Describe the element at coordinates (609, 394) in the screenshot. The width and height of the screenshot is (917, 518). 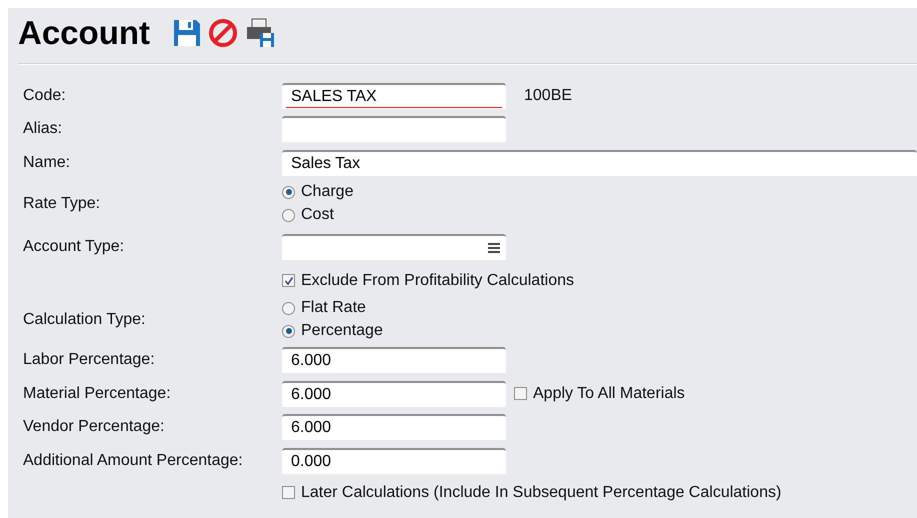
I see `checkbox-label: Apply To All Materials` at that location.